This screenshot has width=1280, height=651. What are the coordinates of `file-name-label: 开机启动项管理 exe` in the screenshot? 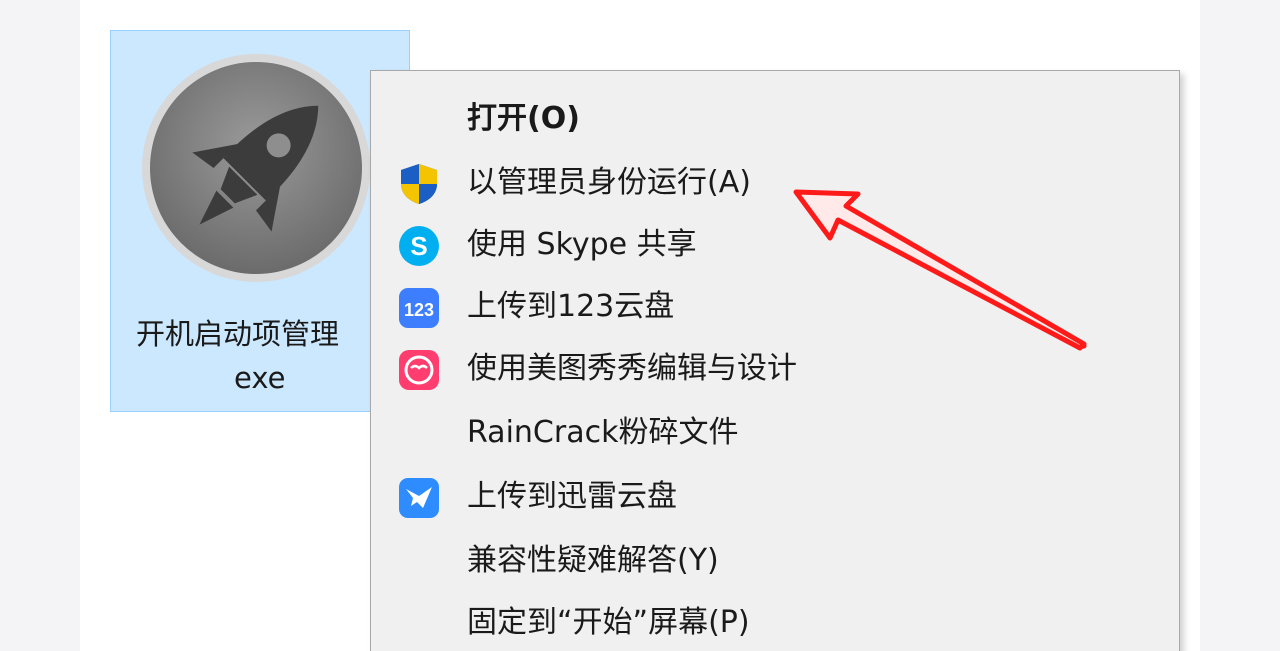 It's located at (260, 356).